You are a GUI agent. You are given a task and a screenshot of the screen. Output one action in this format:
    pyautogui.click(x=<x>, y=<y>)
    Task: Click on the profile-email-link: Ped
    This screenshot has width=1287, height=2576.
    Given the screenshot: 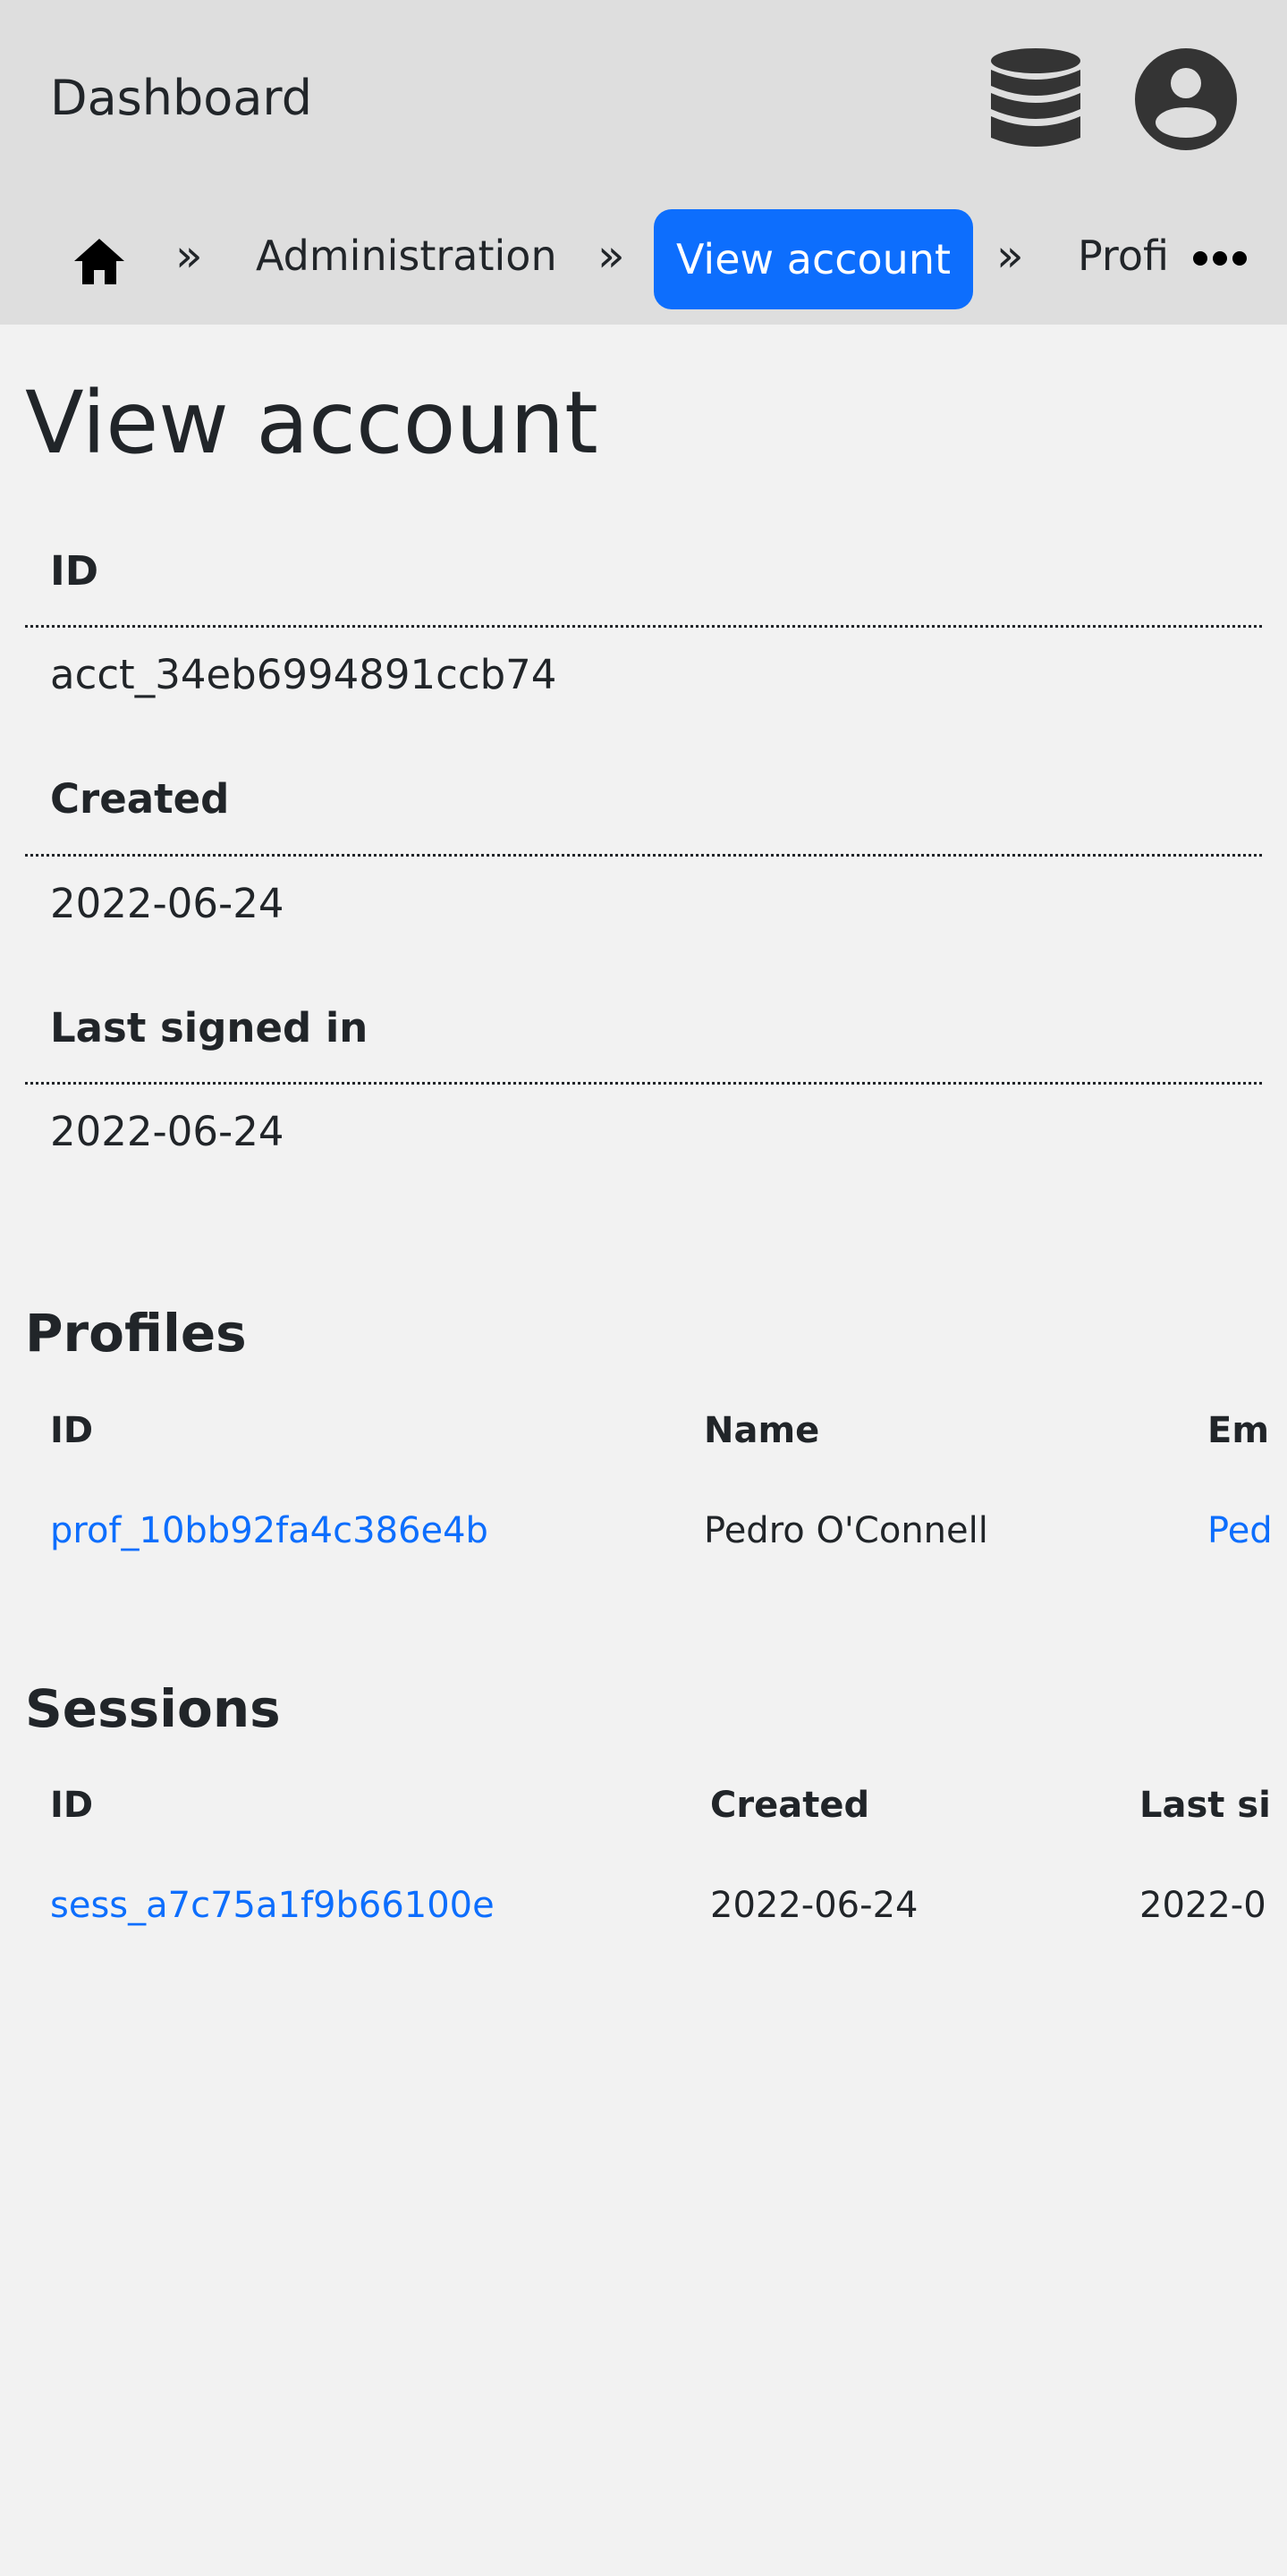 What is the action you would take?
    pyautogui.click(x=1240, y=1530)
    